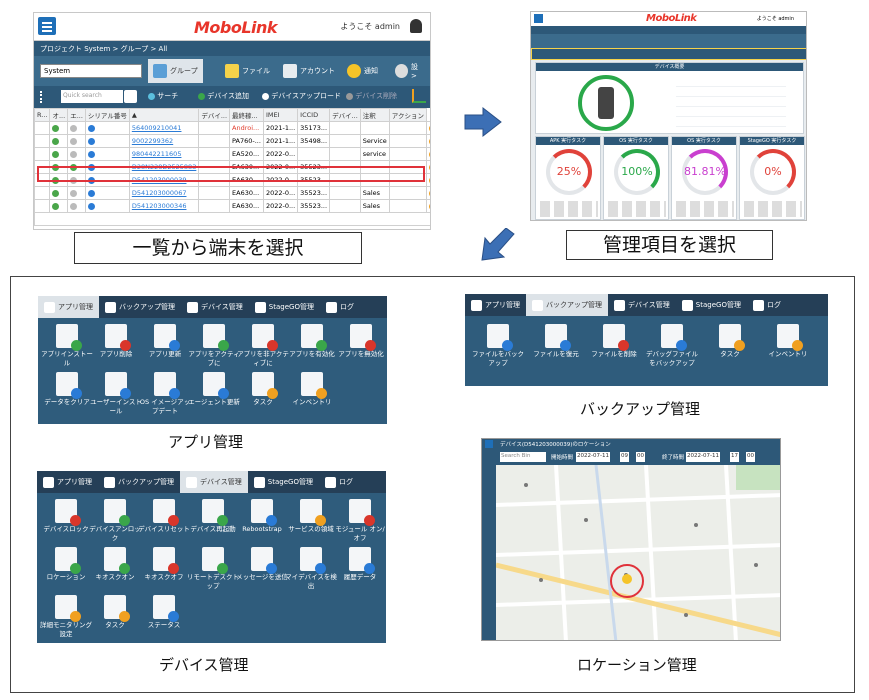 Image resolution: width=869 pixels, height=700 pixels. What do you see at coordinates (214, 346) in the screenshot?
I see `management-item-button: アプリをアクティブに` at bounding box center [214, 346].